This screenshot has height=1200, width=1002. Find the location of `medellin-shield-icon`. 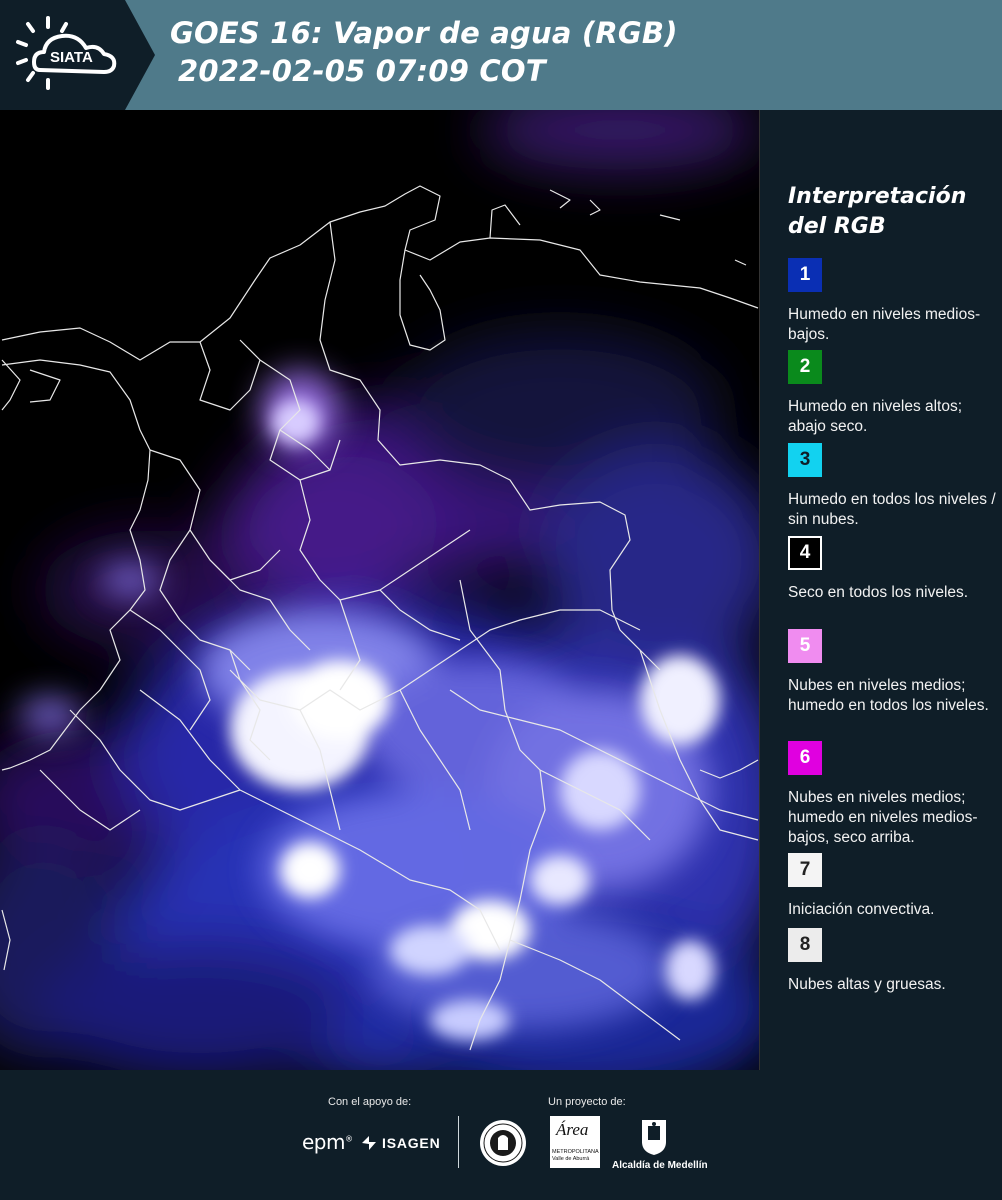

medellin-shield-icon is located at coordinates (654, 1137).